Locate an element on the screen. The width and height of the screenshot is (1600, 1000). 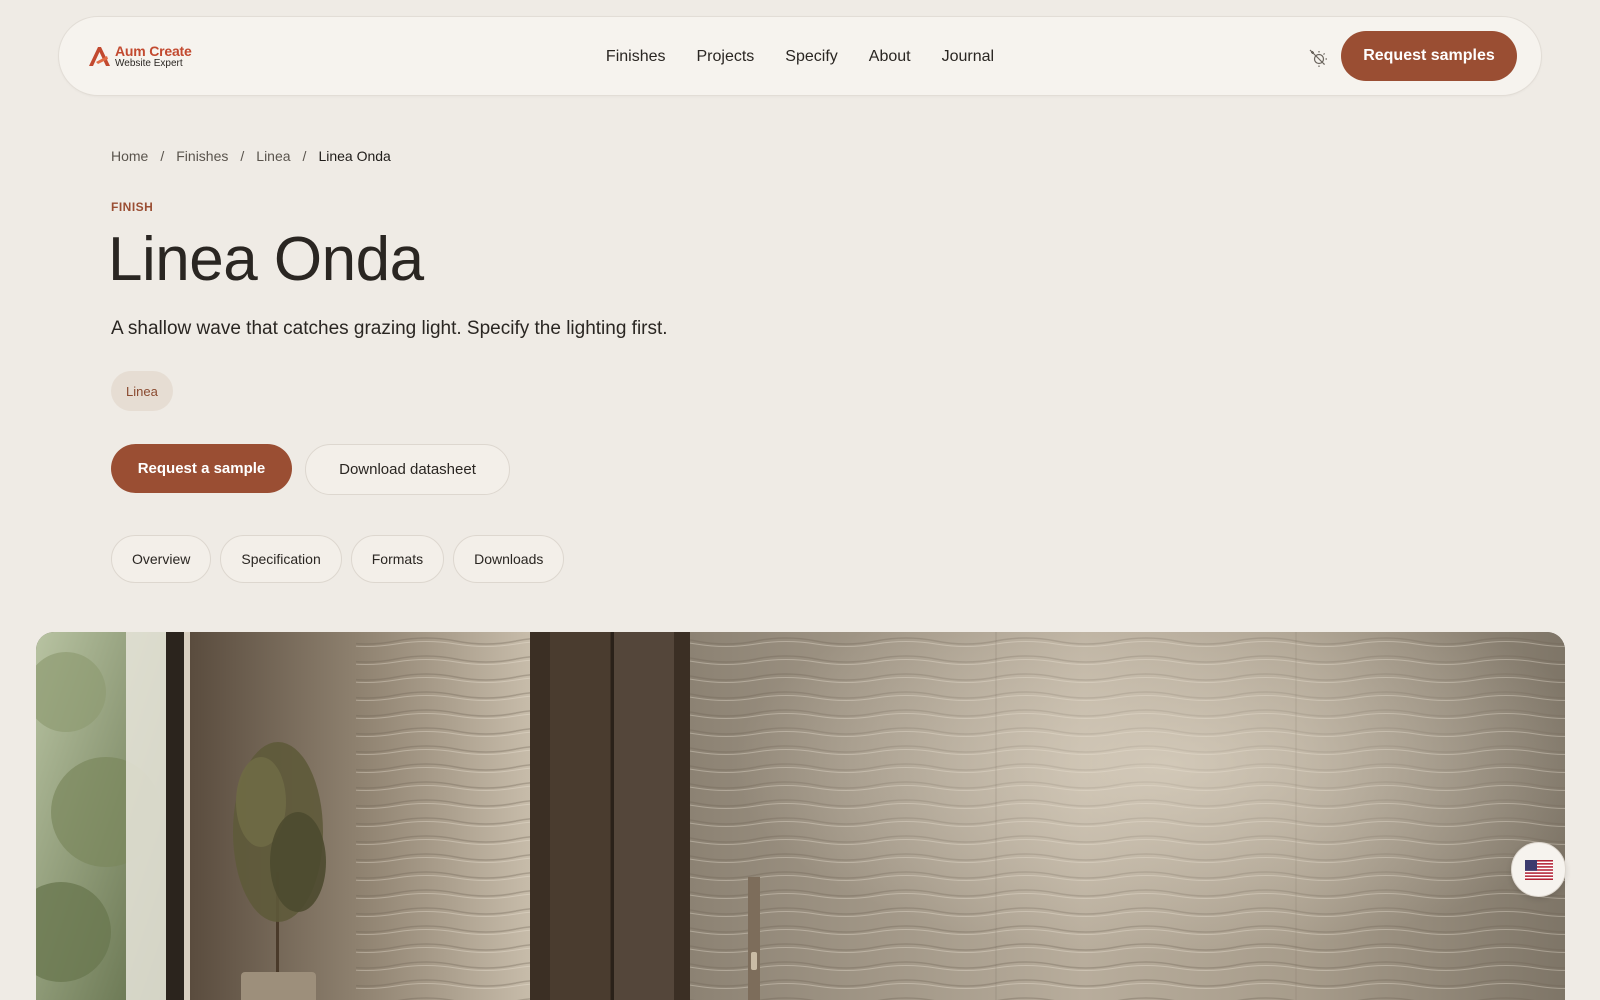
collection-tag: Linea is located at coordinates (142, 391).